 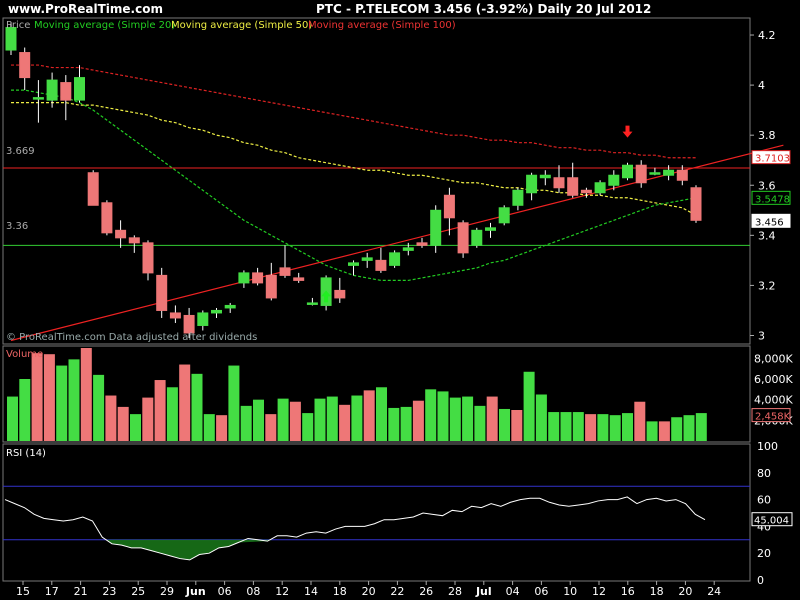 I want to click on x-axis-tick: 23, so click(x=109, y=591).